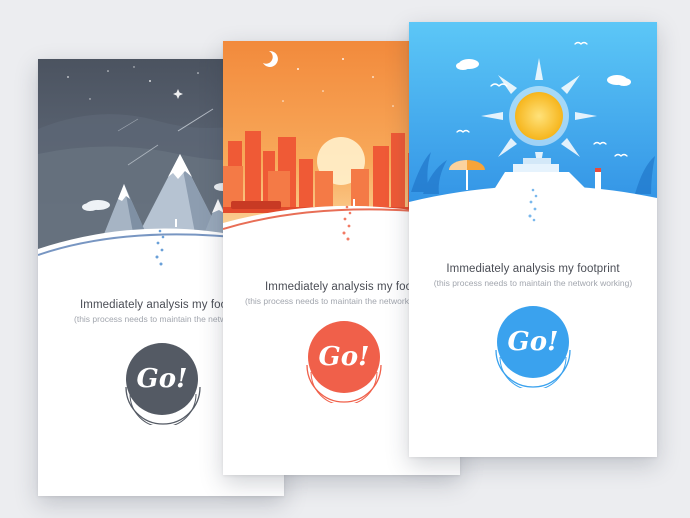 This screenshot has height=518, width=690. Describe the element at coordinates (533, 269) in the screenshot. I see `card-title: Immediately analysis my footprint` at that location.